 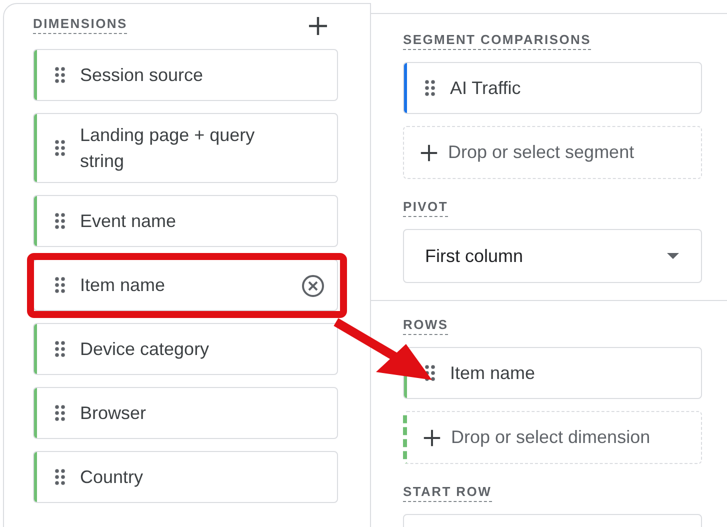 I want to click on chip-label: Session source, so click(x=142, y=75).